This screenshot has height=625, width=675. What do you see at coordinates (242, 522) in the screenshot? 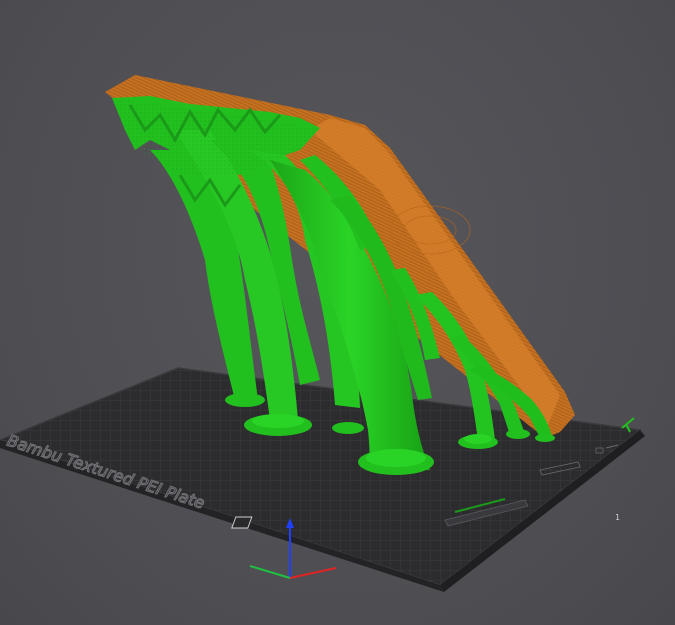
I see `plate-number-badge` at bounding box center [242, 522].